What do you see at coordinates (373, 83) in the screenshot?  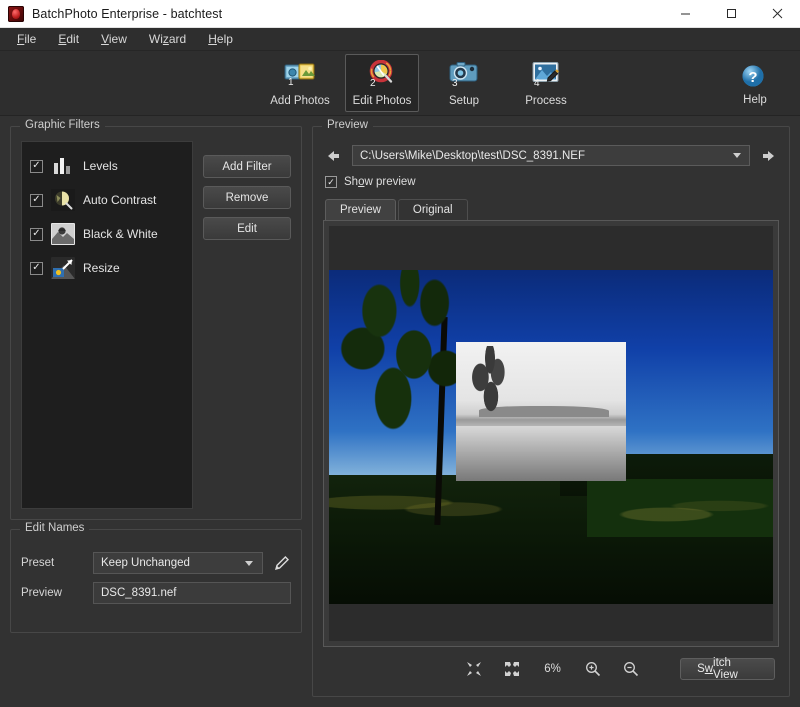 I see `svg-text: 2` at bounding box center [373, 83].